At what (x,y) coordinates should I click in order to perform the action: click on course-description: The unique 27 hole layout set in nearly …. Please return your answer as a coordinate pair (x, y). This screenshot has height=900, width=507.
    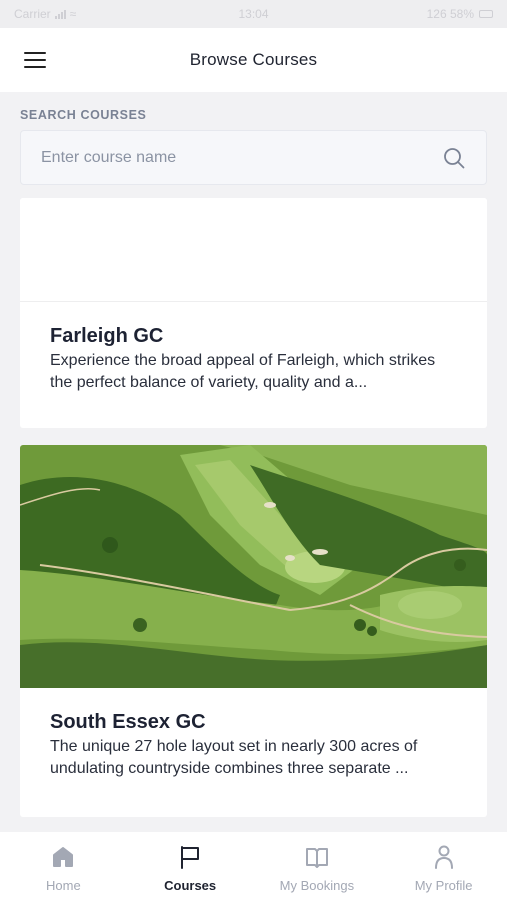
    Looking at the image, I should click on (234, 757).